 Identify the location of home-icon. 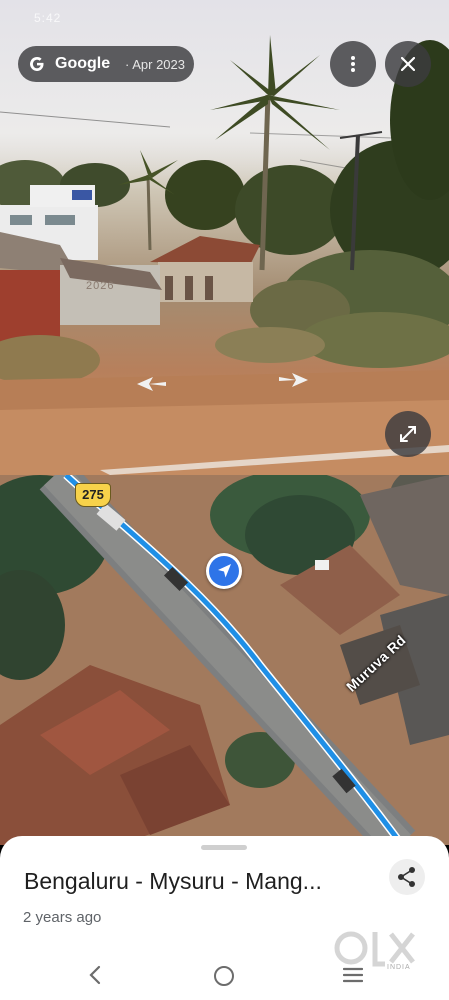
(224, 976).